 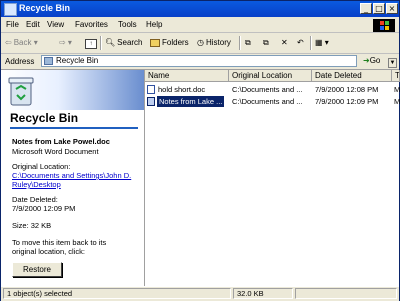 What do you see at coordinates (48, 251) in the screenshot?
I see `restore-hint-line2: original location, click:` at bounding box center [48, 251].